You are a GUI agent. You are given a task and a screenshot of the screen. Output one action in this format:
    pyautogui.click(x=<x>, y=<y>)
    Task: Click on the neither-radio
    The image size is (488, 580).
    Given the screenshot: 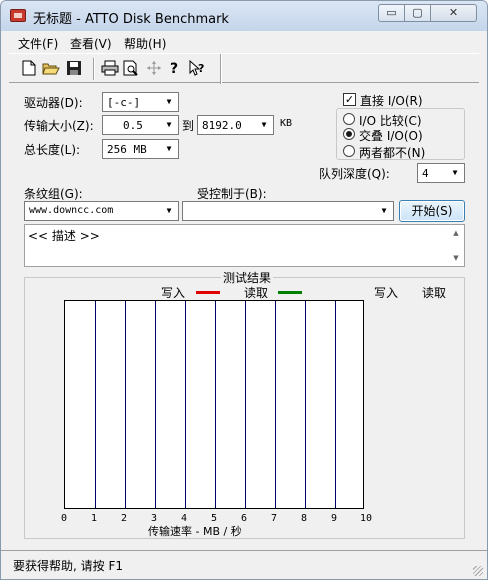 What is the action you would take?
    pyautogui.click(x=349, y=151)
    